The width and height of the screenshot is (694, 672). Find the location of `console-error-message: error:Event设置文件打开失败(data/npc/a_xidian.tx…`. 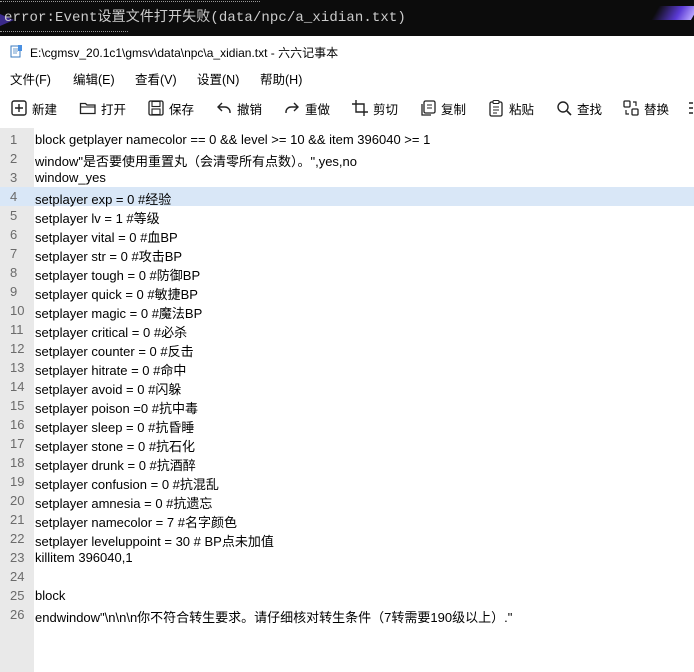

console-error-message: error:Event设置文件打开失败(data/npc/a_xidian.tx… is located at coordinates (205, 18).